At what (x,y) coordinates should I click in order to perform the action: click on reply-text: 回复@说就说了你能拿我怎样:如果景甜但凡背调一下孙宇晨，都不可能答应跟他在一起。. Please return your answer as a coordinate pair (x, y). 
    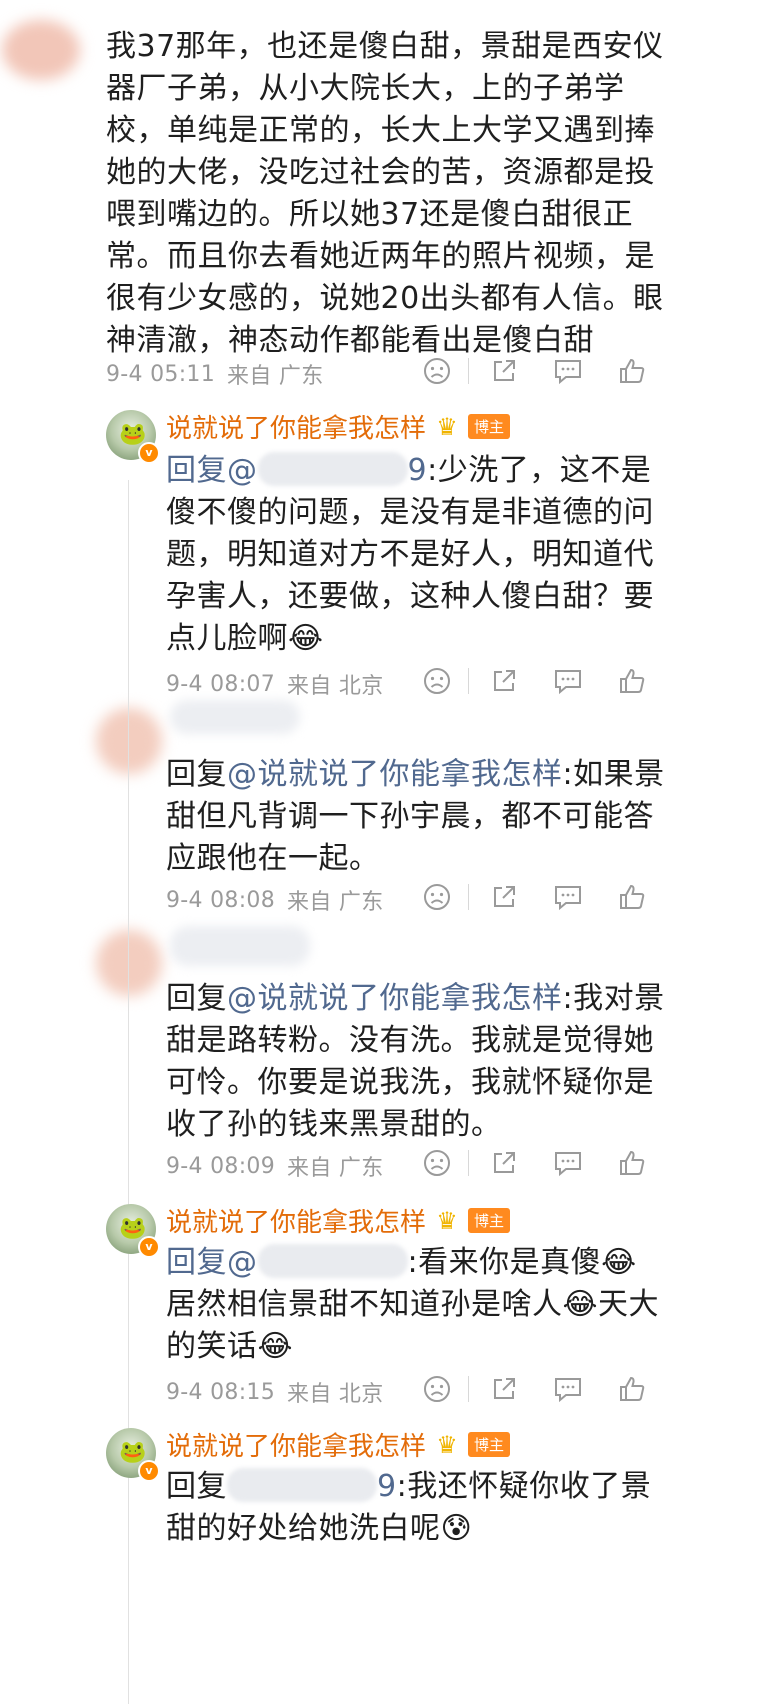
    Looking at the image, I should click on (416, 817).